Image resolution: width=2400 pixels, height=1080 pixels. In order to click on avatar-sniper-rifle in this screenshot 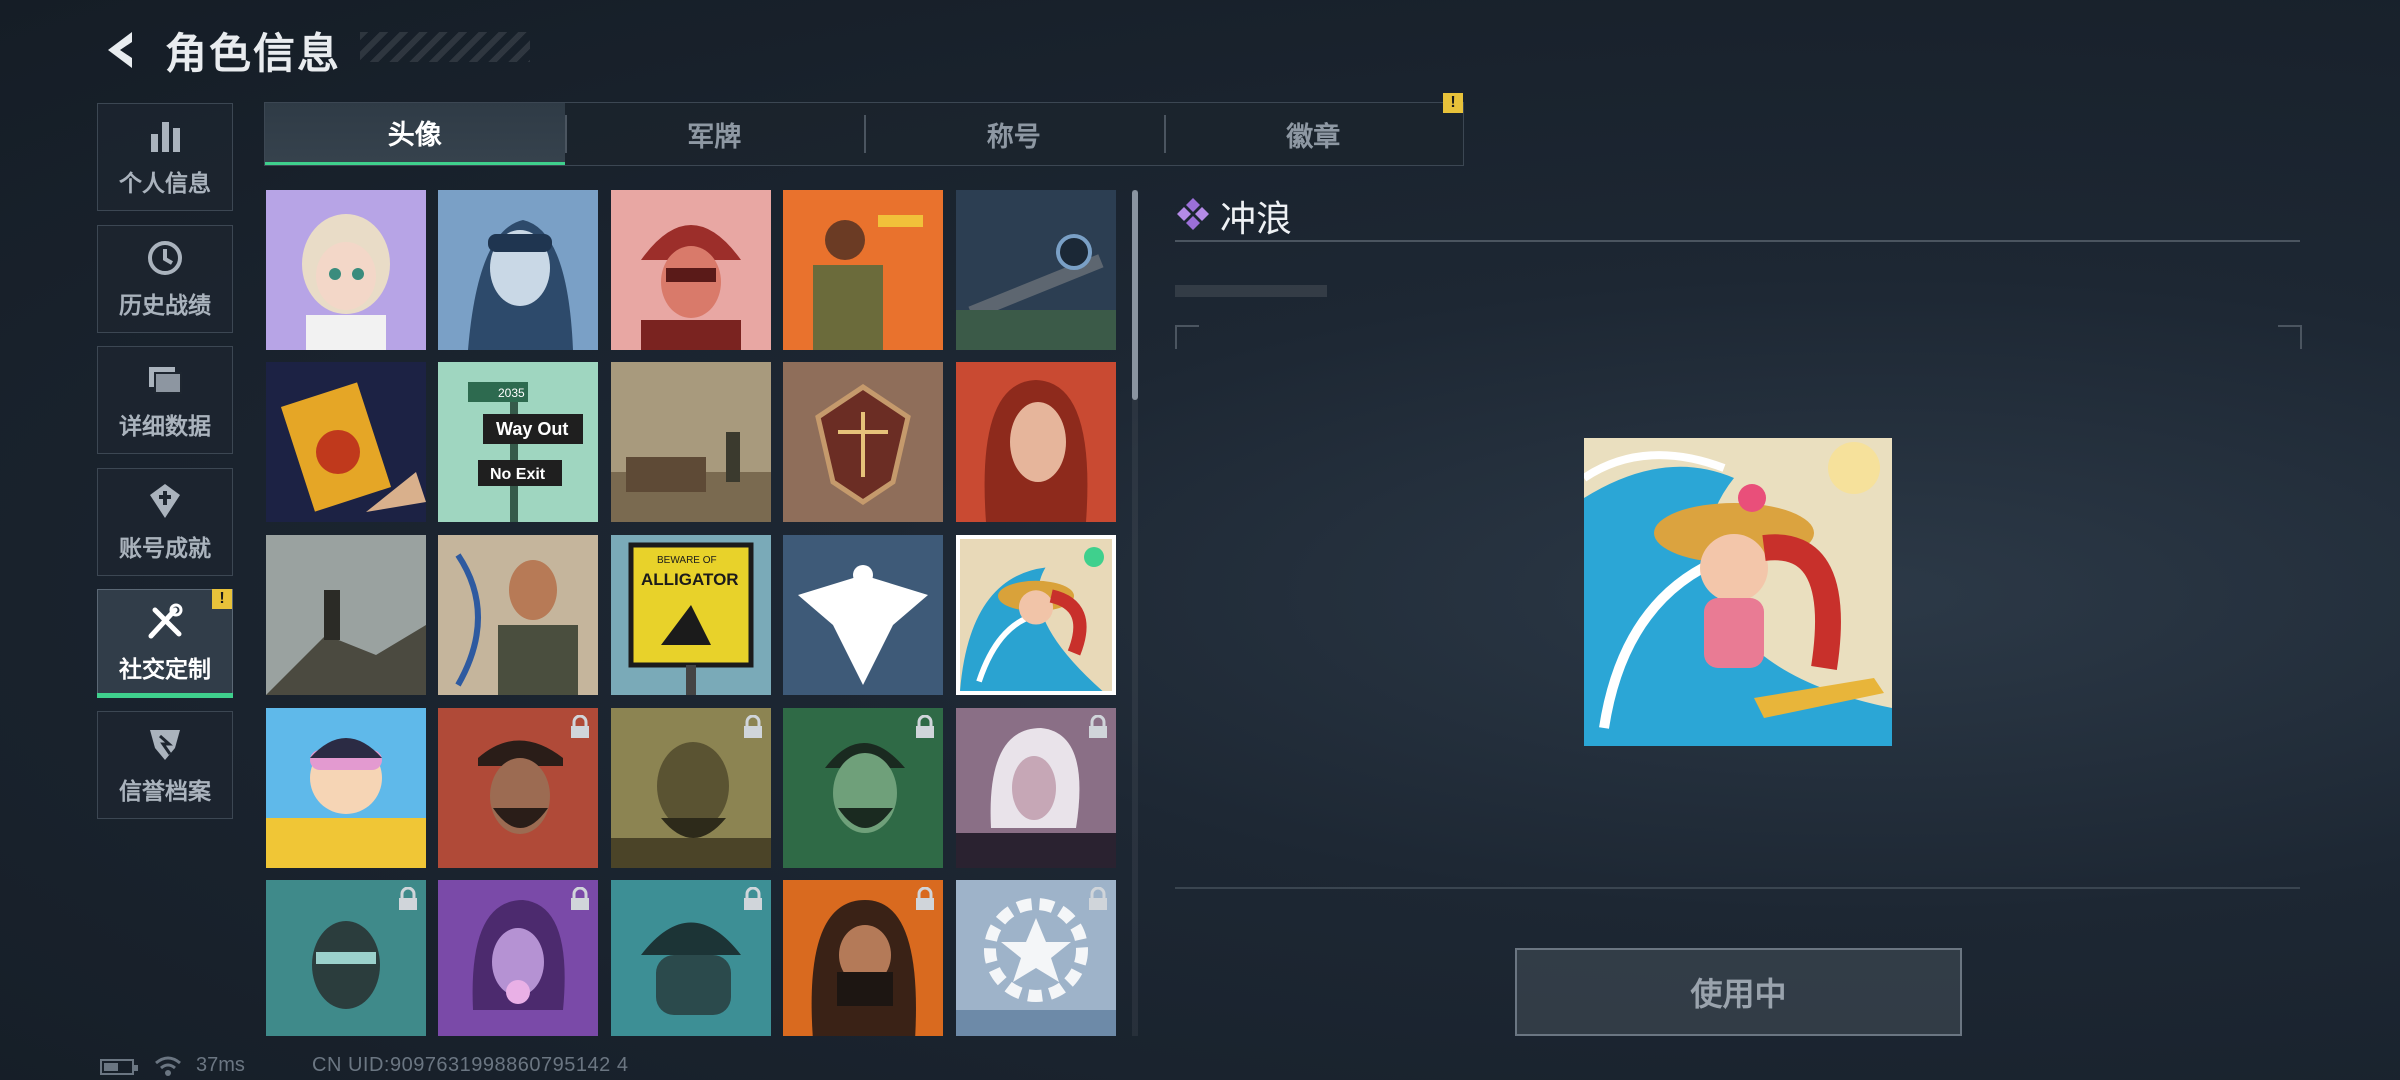, I will do `click(1036, 270)`.